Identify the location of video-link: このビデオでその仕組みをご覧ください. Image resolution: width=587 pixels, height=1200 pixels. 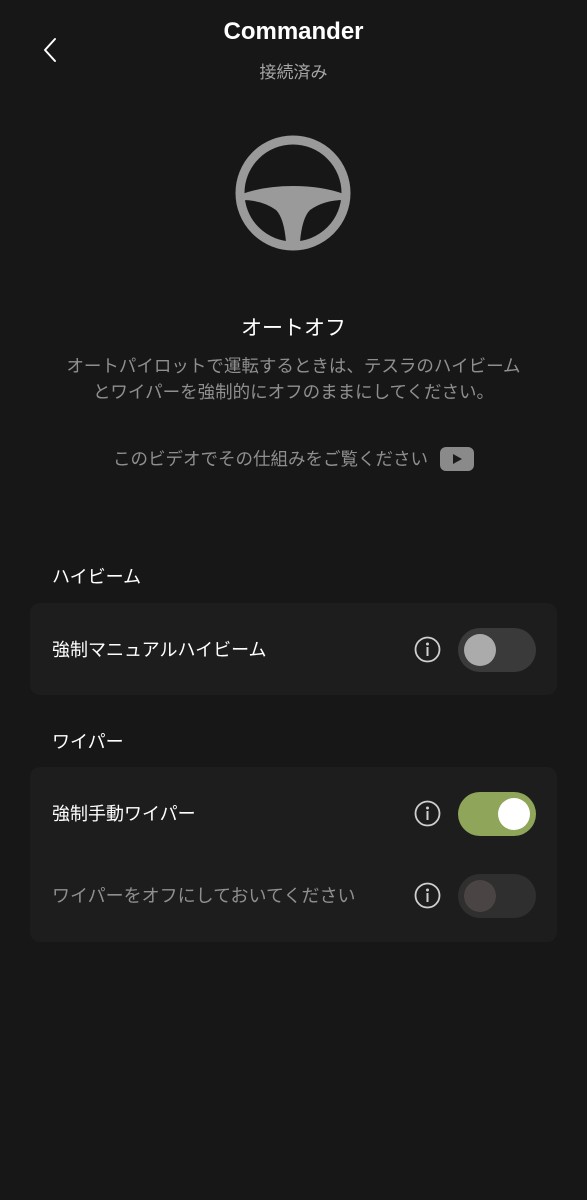
(293, 458).